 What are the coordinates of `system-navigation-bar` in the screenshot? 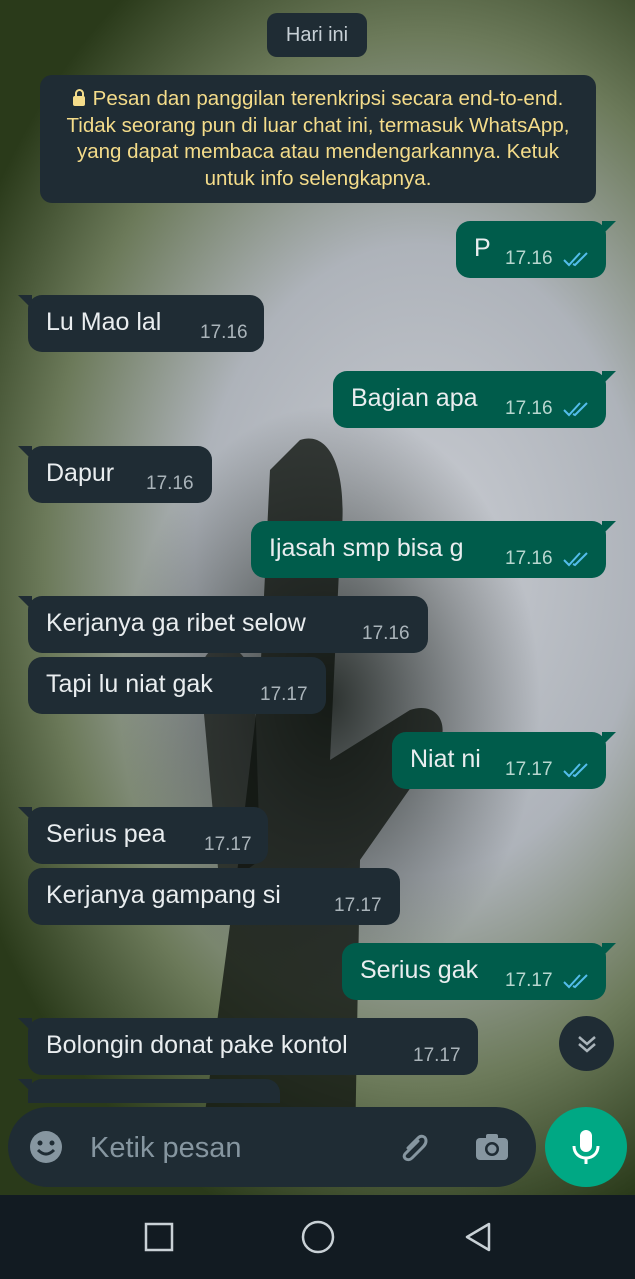 It's located at (317, 1237).